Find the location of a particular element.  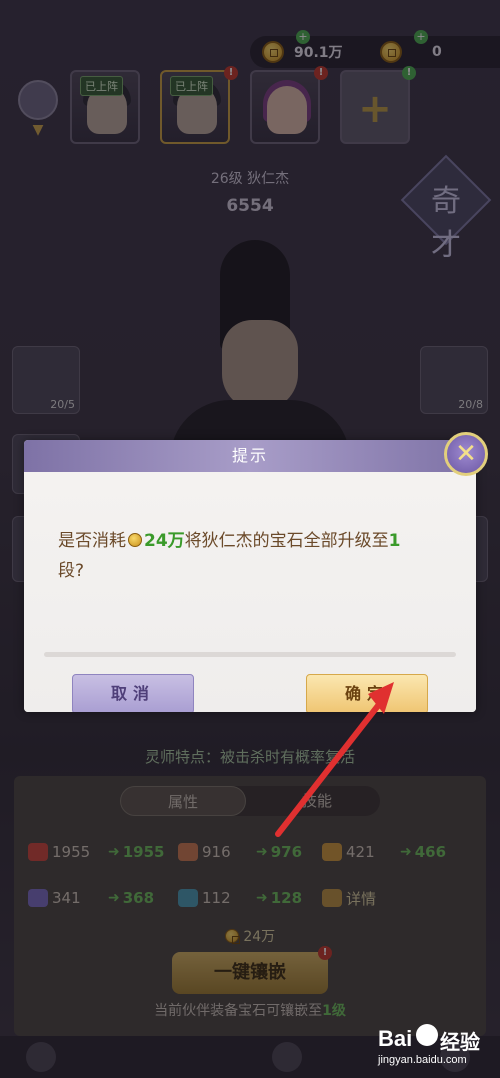

watermark-url: jingyan.baidu.com is located at coordinates (422, 1060).